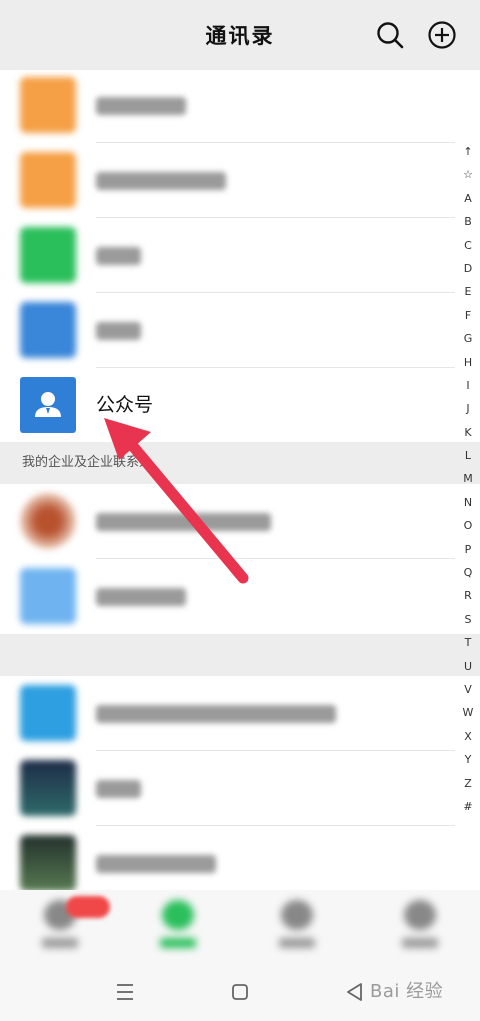 This screenshot has height=1021, width=480. I want to click on menu-button, so click(125, 992).